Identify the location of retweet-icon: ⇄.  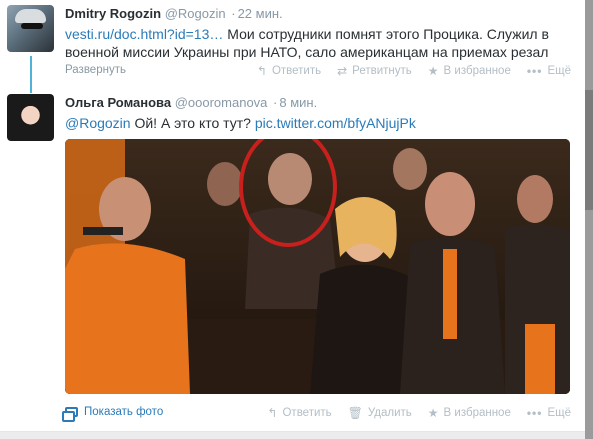
(342, 71).